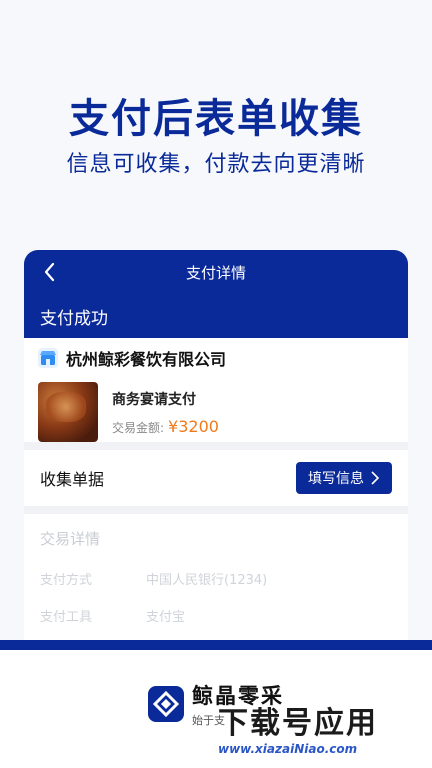 The width and height of the screenshot is (432, 768). Describe the element at coordinates (216, 119) in the screenshot. I see `hero-title: 支付后表单收集` at that location.